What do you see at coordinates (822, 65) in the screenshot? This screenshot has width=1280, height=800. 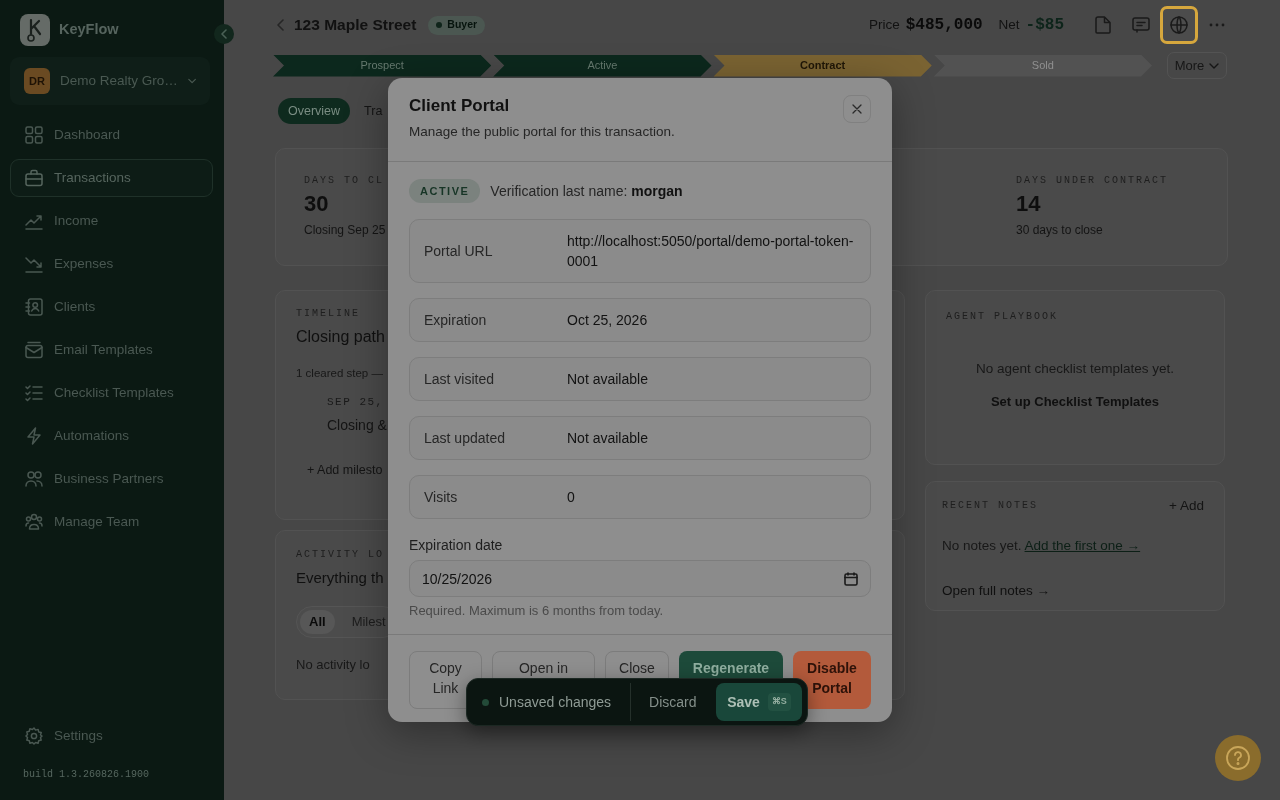 I see `pipeline-stage: Contract` at bounding box center [822, 65].